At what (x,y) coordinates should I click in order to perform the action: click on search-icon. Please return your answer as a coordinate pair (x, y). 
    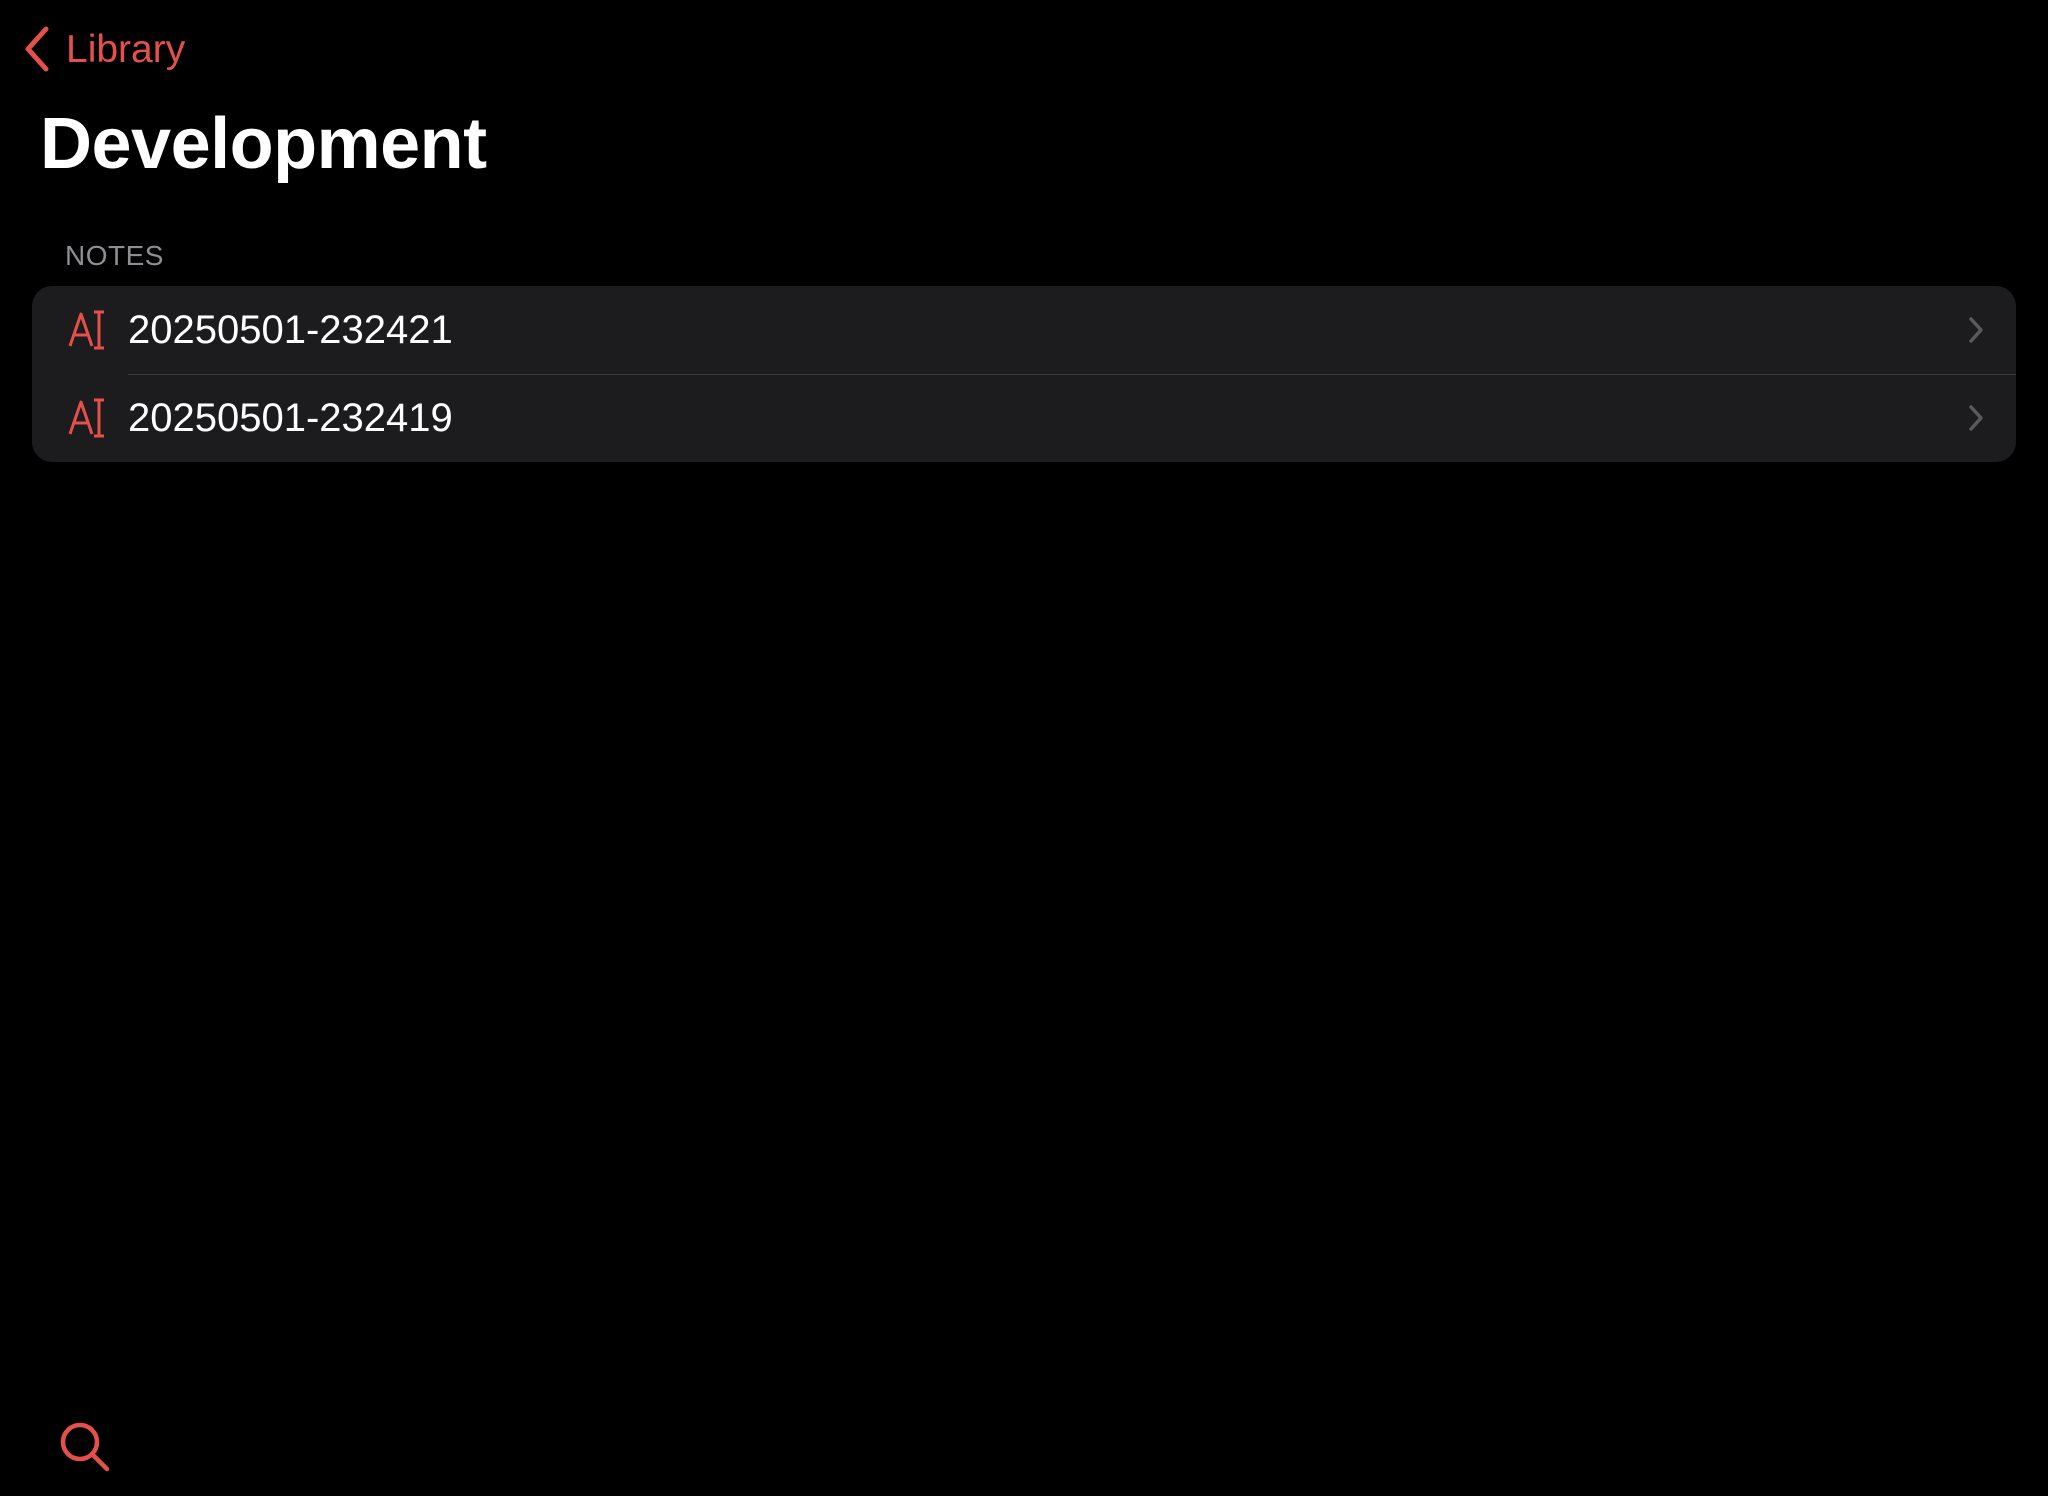
    Looking at the image, I should click on (85, 1447).